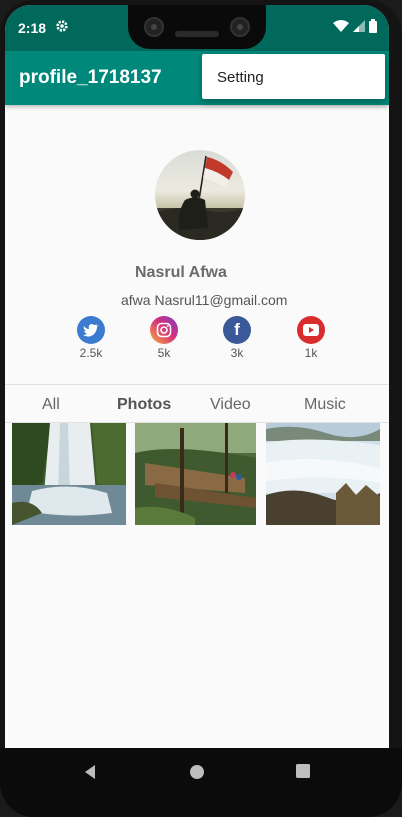  What do you see at coordinates (197, 772) in the screenshot?
I see `home-icon` at bounding box center [197, 772].